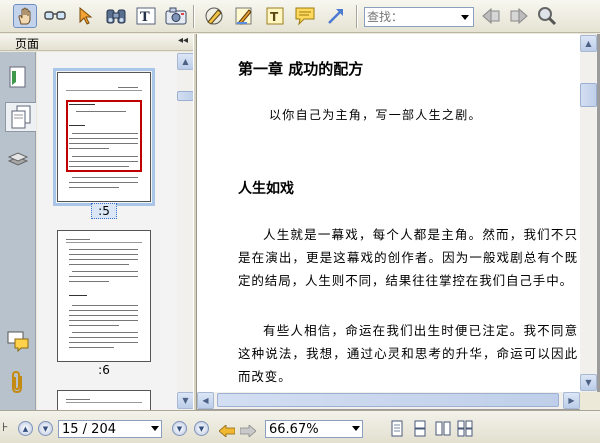 This screenshot has height=443, width=600. What do you see at coordinates (519, 16) in the screenshot?
I see `forward-icon` at bounding box center [519, 16].